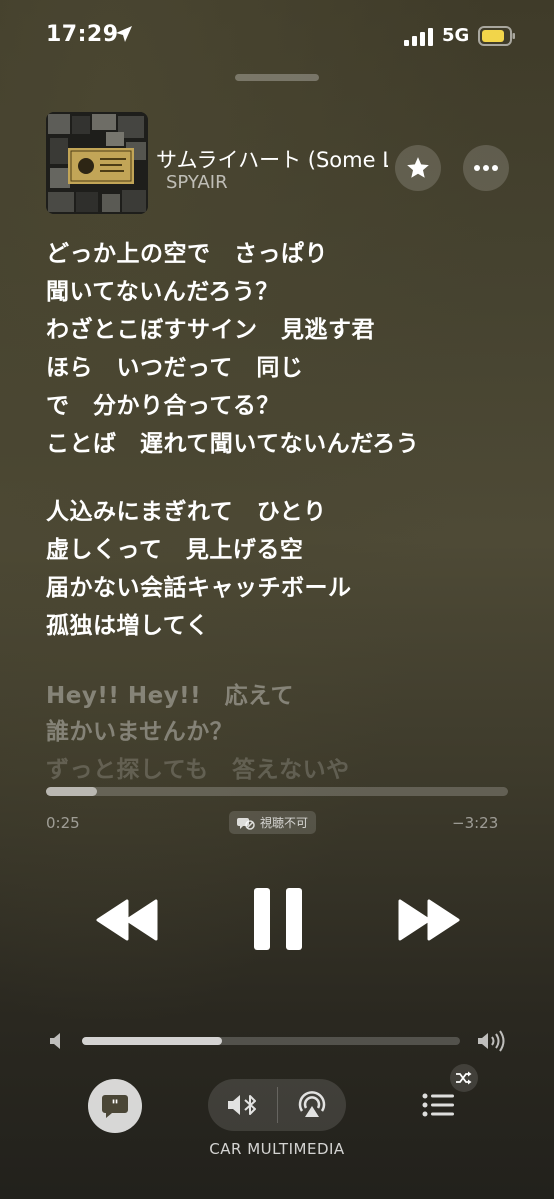 The height and width of the screenshot is (1199, 554). Describe the element at coordinates (491, 1041) in the screenshot. I see `volume-high-icon` at that location.